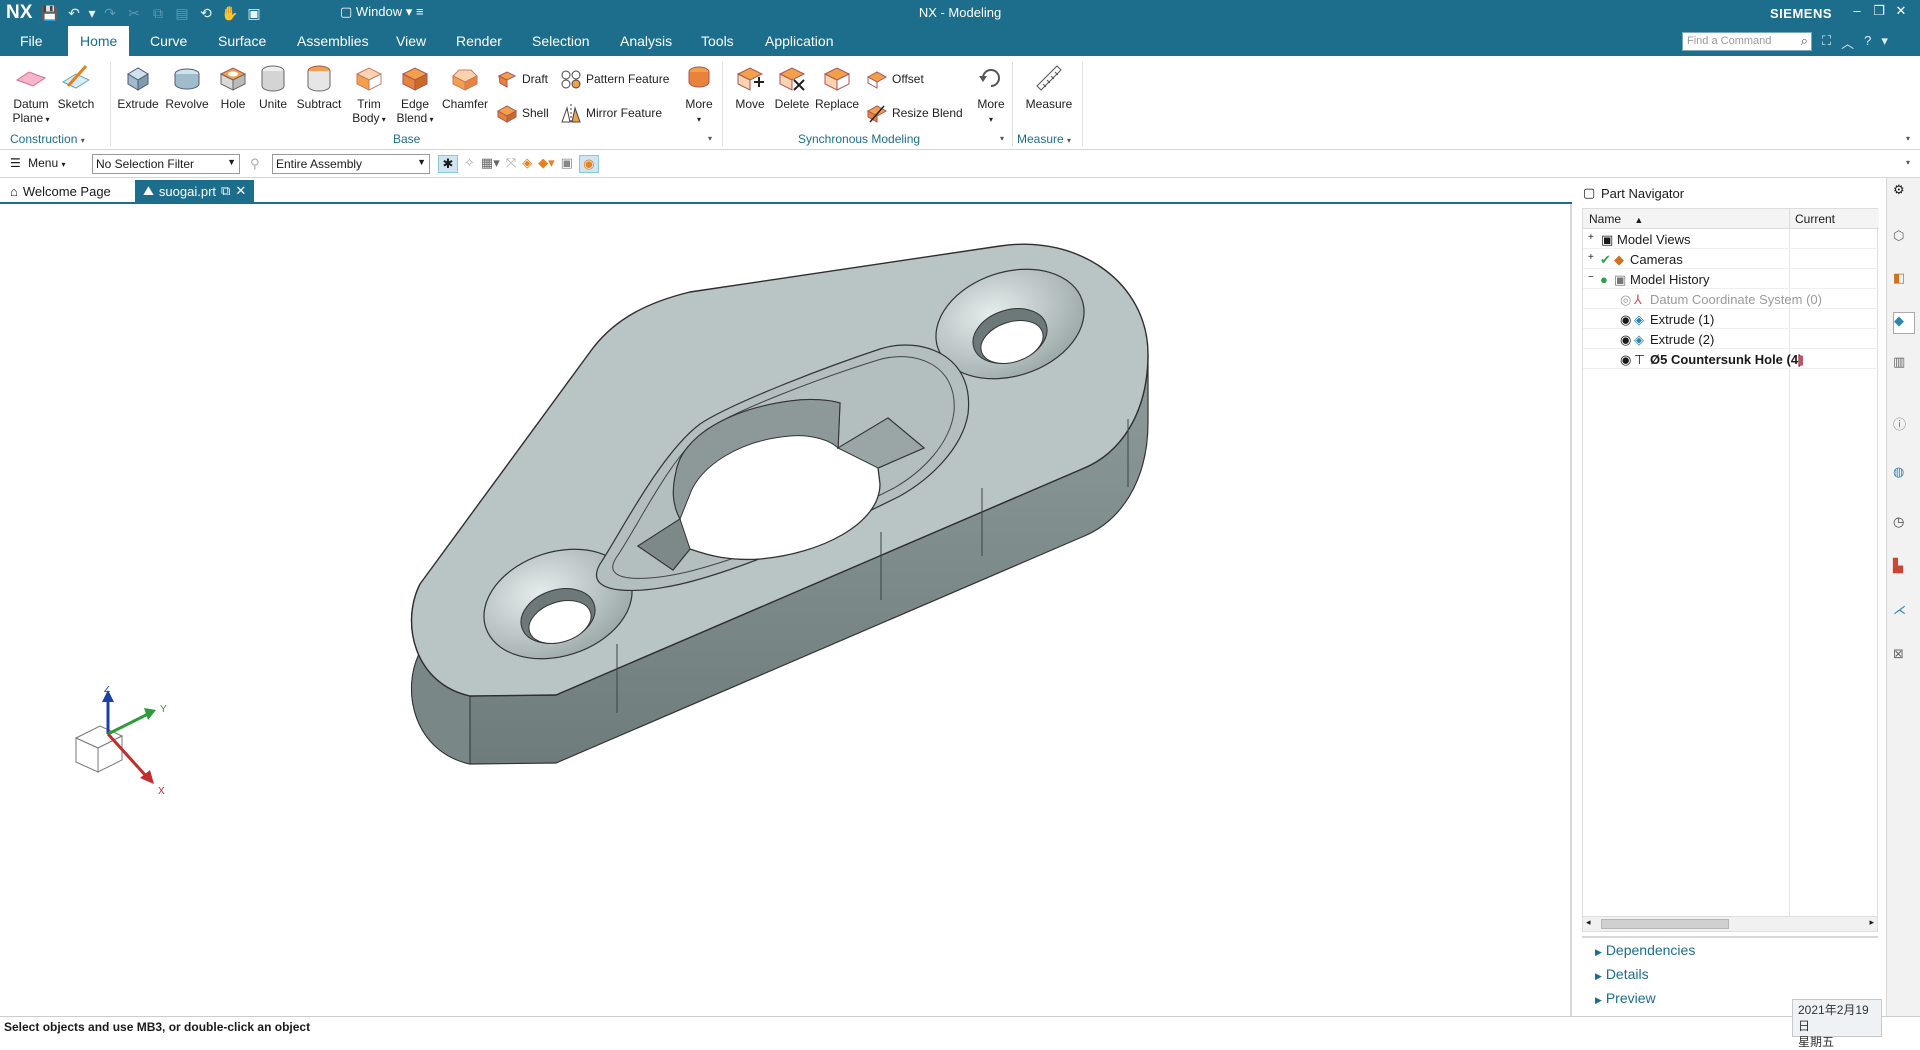  What do you see at coordinates (1622, 974) in the screenshot?
I see `details-section: ▶ Details` at bounding box center [1622, 974].